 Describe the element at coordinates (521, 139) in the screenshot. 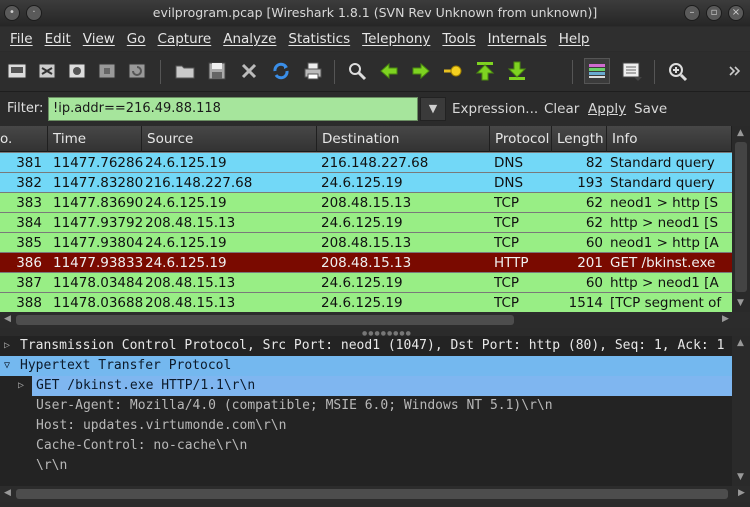

I see `column-header-protocol: Protocol` at that location.